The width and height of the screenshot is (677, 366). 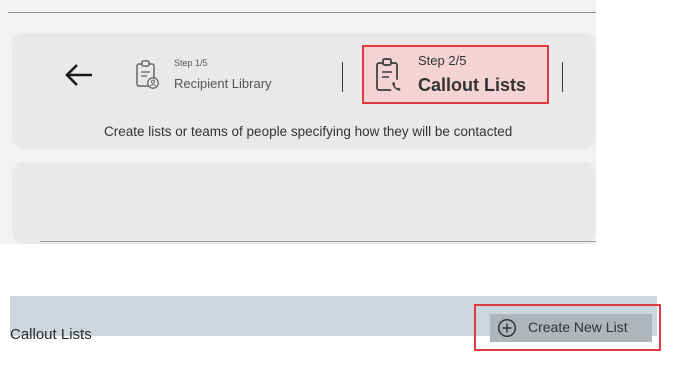 I want to click on callout-lists-title: Callout Lists, so click(x=51, y=334).